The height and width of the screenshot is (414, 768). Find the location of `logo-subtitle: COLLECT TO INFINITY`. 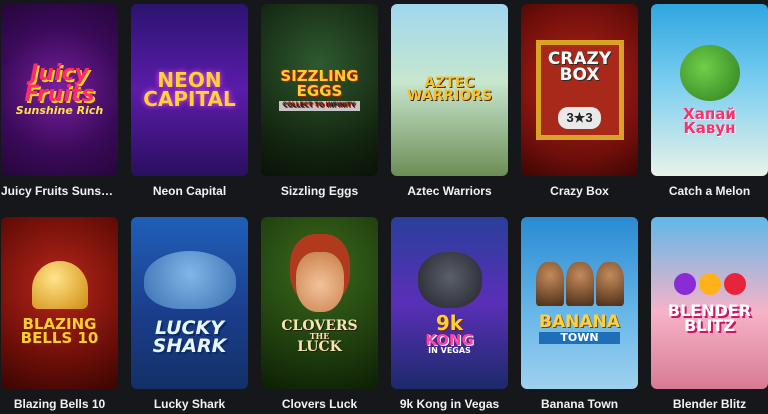

logo-subtitle: COLLECT TO INFINITY is located at coordinates (319, 105).